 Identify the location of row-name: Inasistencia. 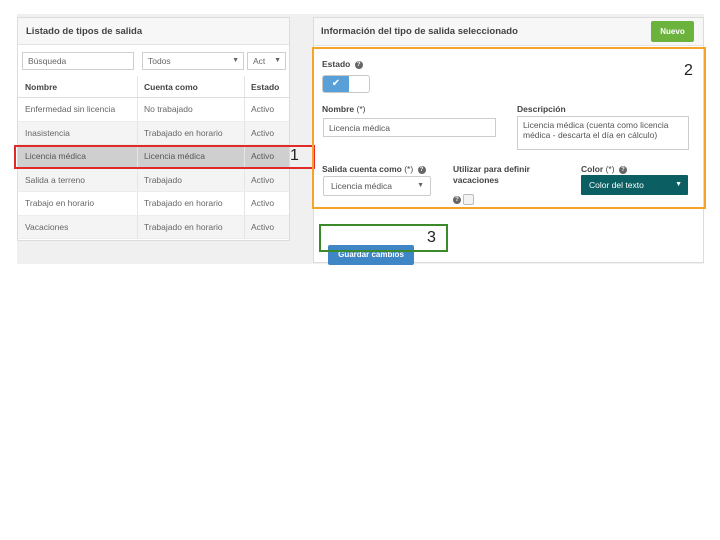
(47, 132).